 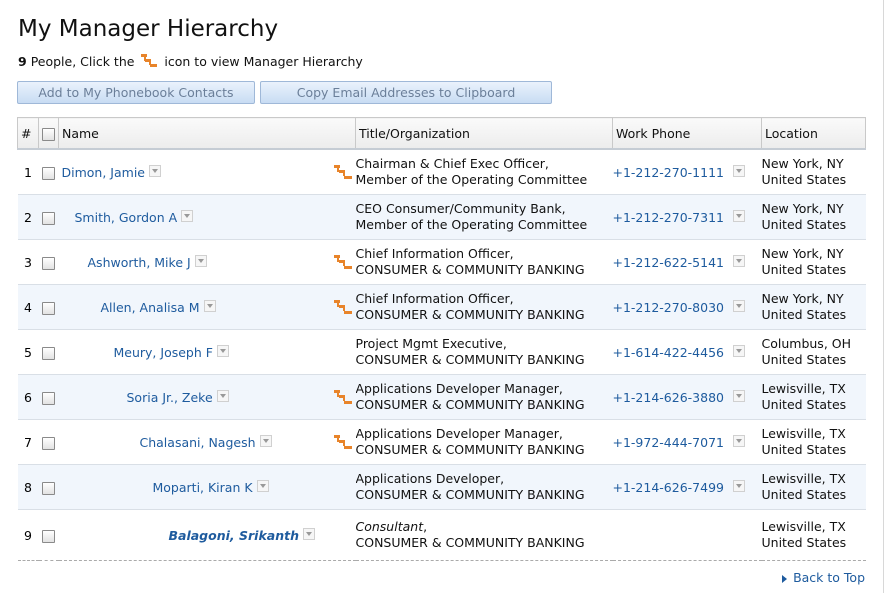 What do you see at coordinates (823, 577) in the screenshot?
I see `back-to-top-link: Back to Top` at bounding box center [823, 577].